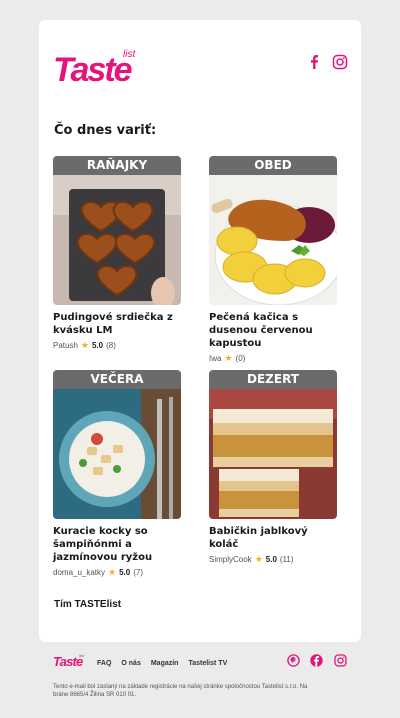 This screenshot has width=400, height=718. What do you see at coordinates (293, 660) in the screenshot?
I see `pinterest-icon` at bounding box center [293, 660].